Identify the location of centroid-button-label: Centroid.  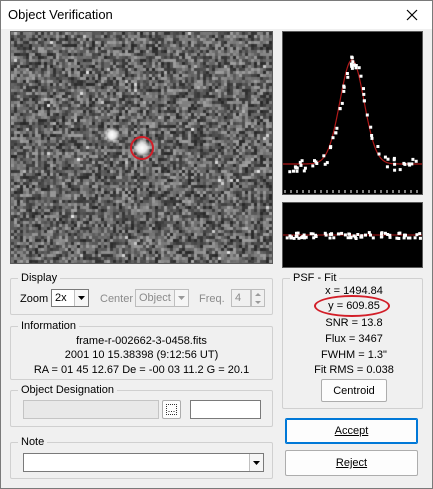
(354, 390).